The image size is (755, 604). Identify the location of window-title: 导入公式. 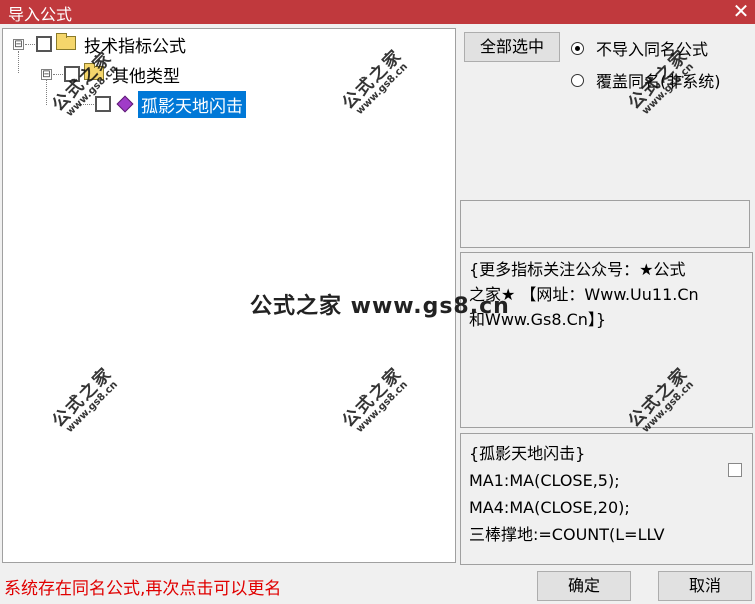
(40, 14).